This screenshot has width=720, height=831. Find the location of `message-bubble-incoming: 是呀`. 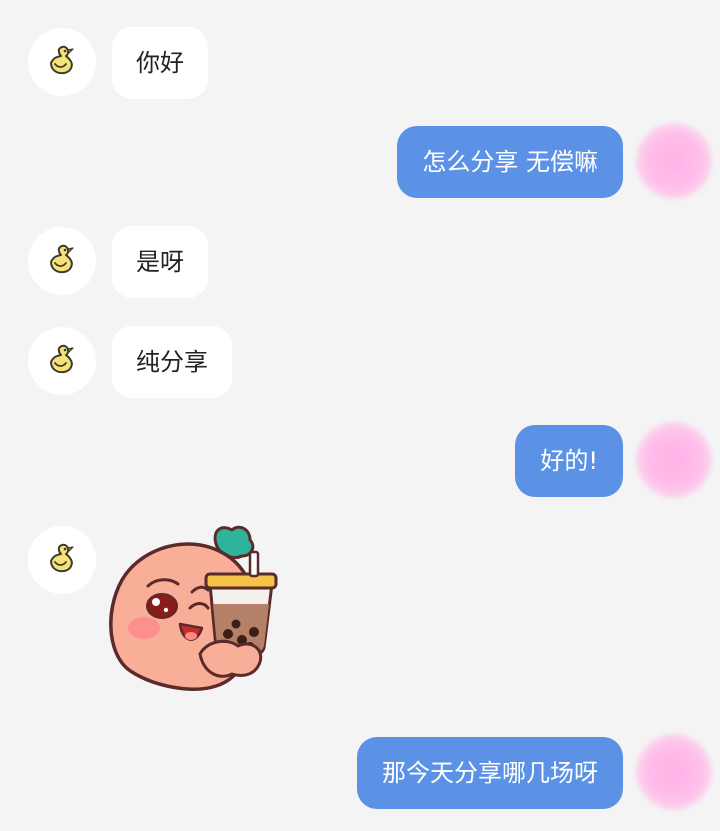

message-bubble-incoming: 是呀 is located at coordinates (160, 262).